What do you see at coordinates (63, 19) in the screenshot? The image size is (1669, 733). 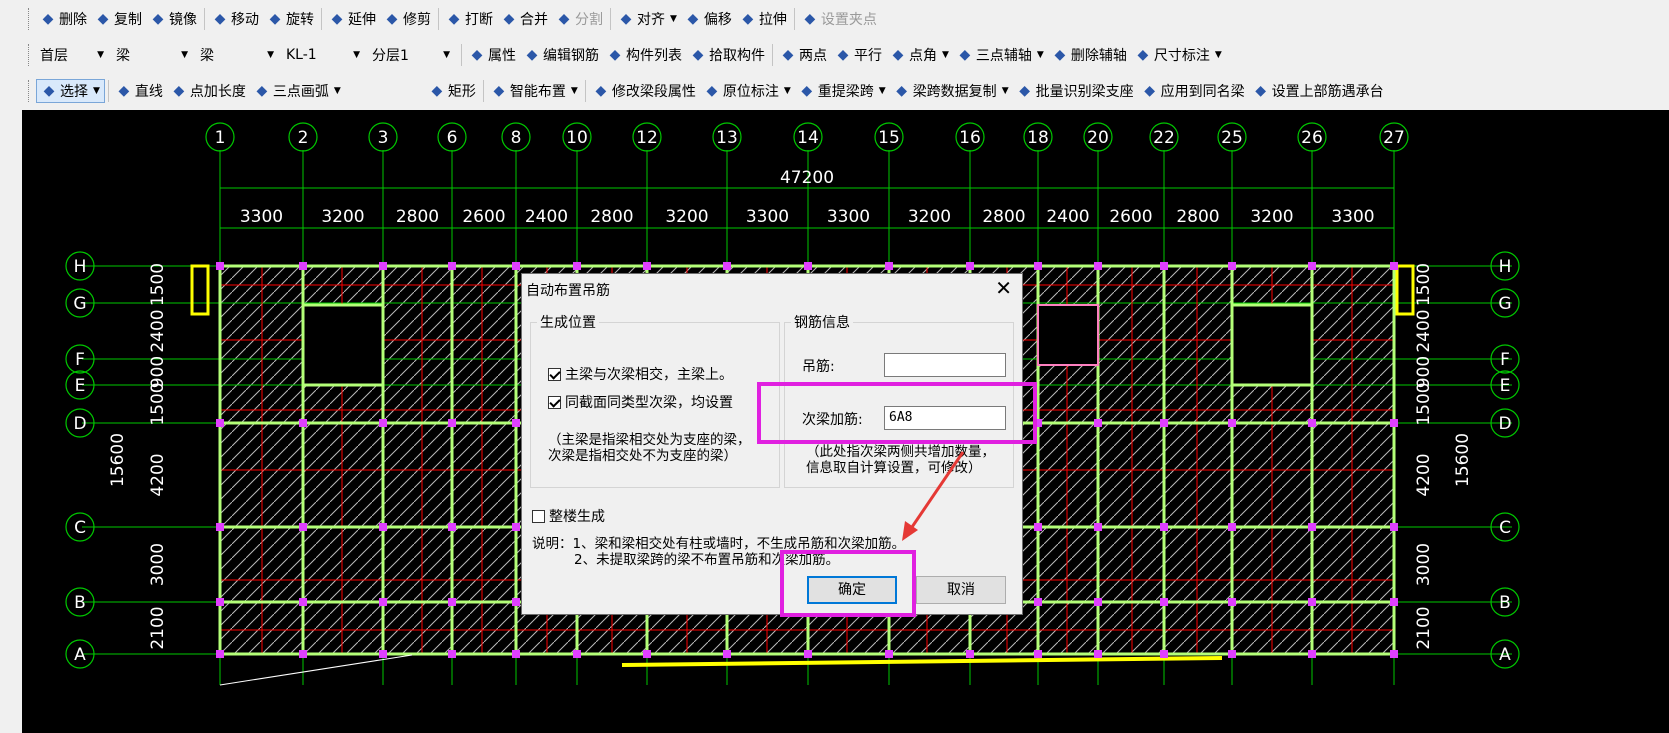 I see `pen-eraser-button: ◆ 删除` at bounding box center [63, 19].